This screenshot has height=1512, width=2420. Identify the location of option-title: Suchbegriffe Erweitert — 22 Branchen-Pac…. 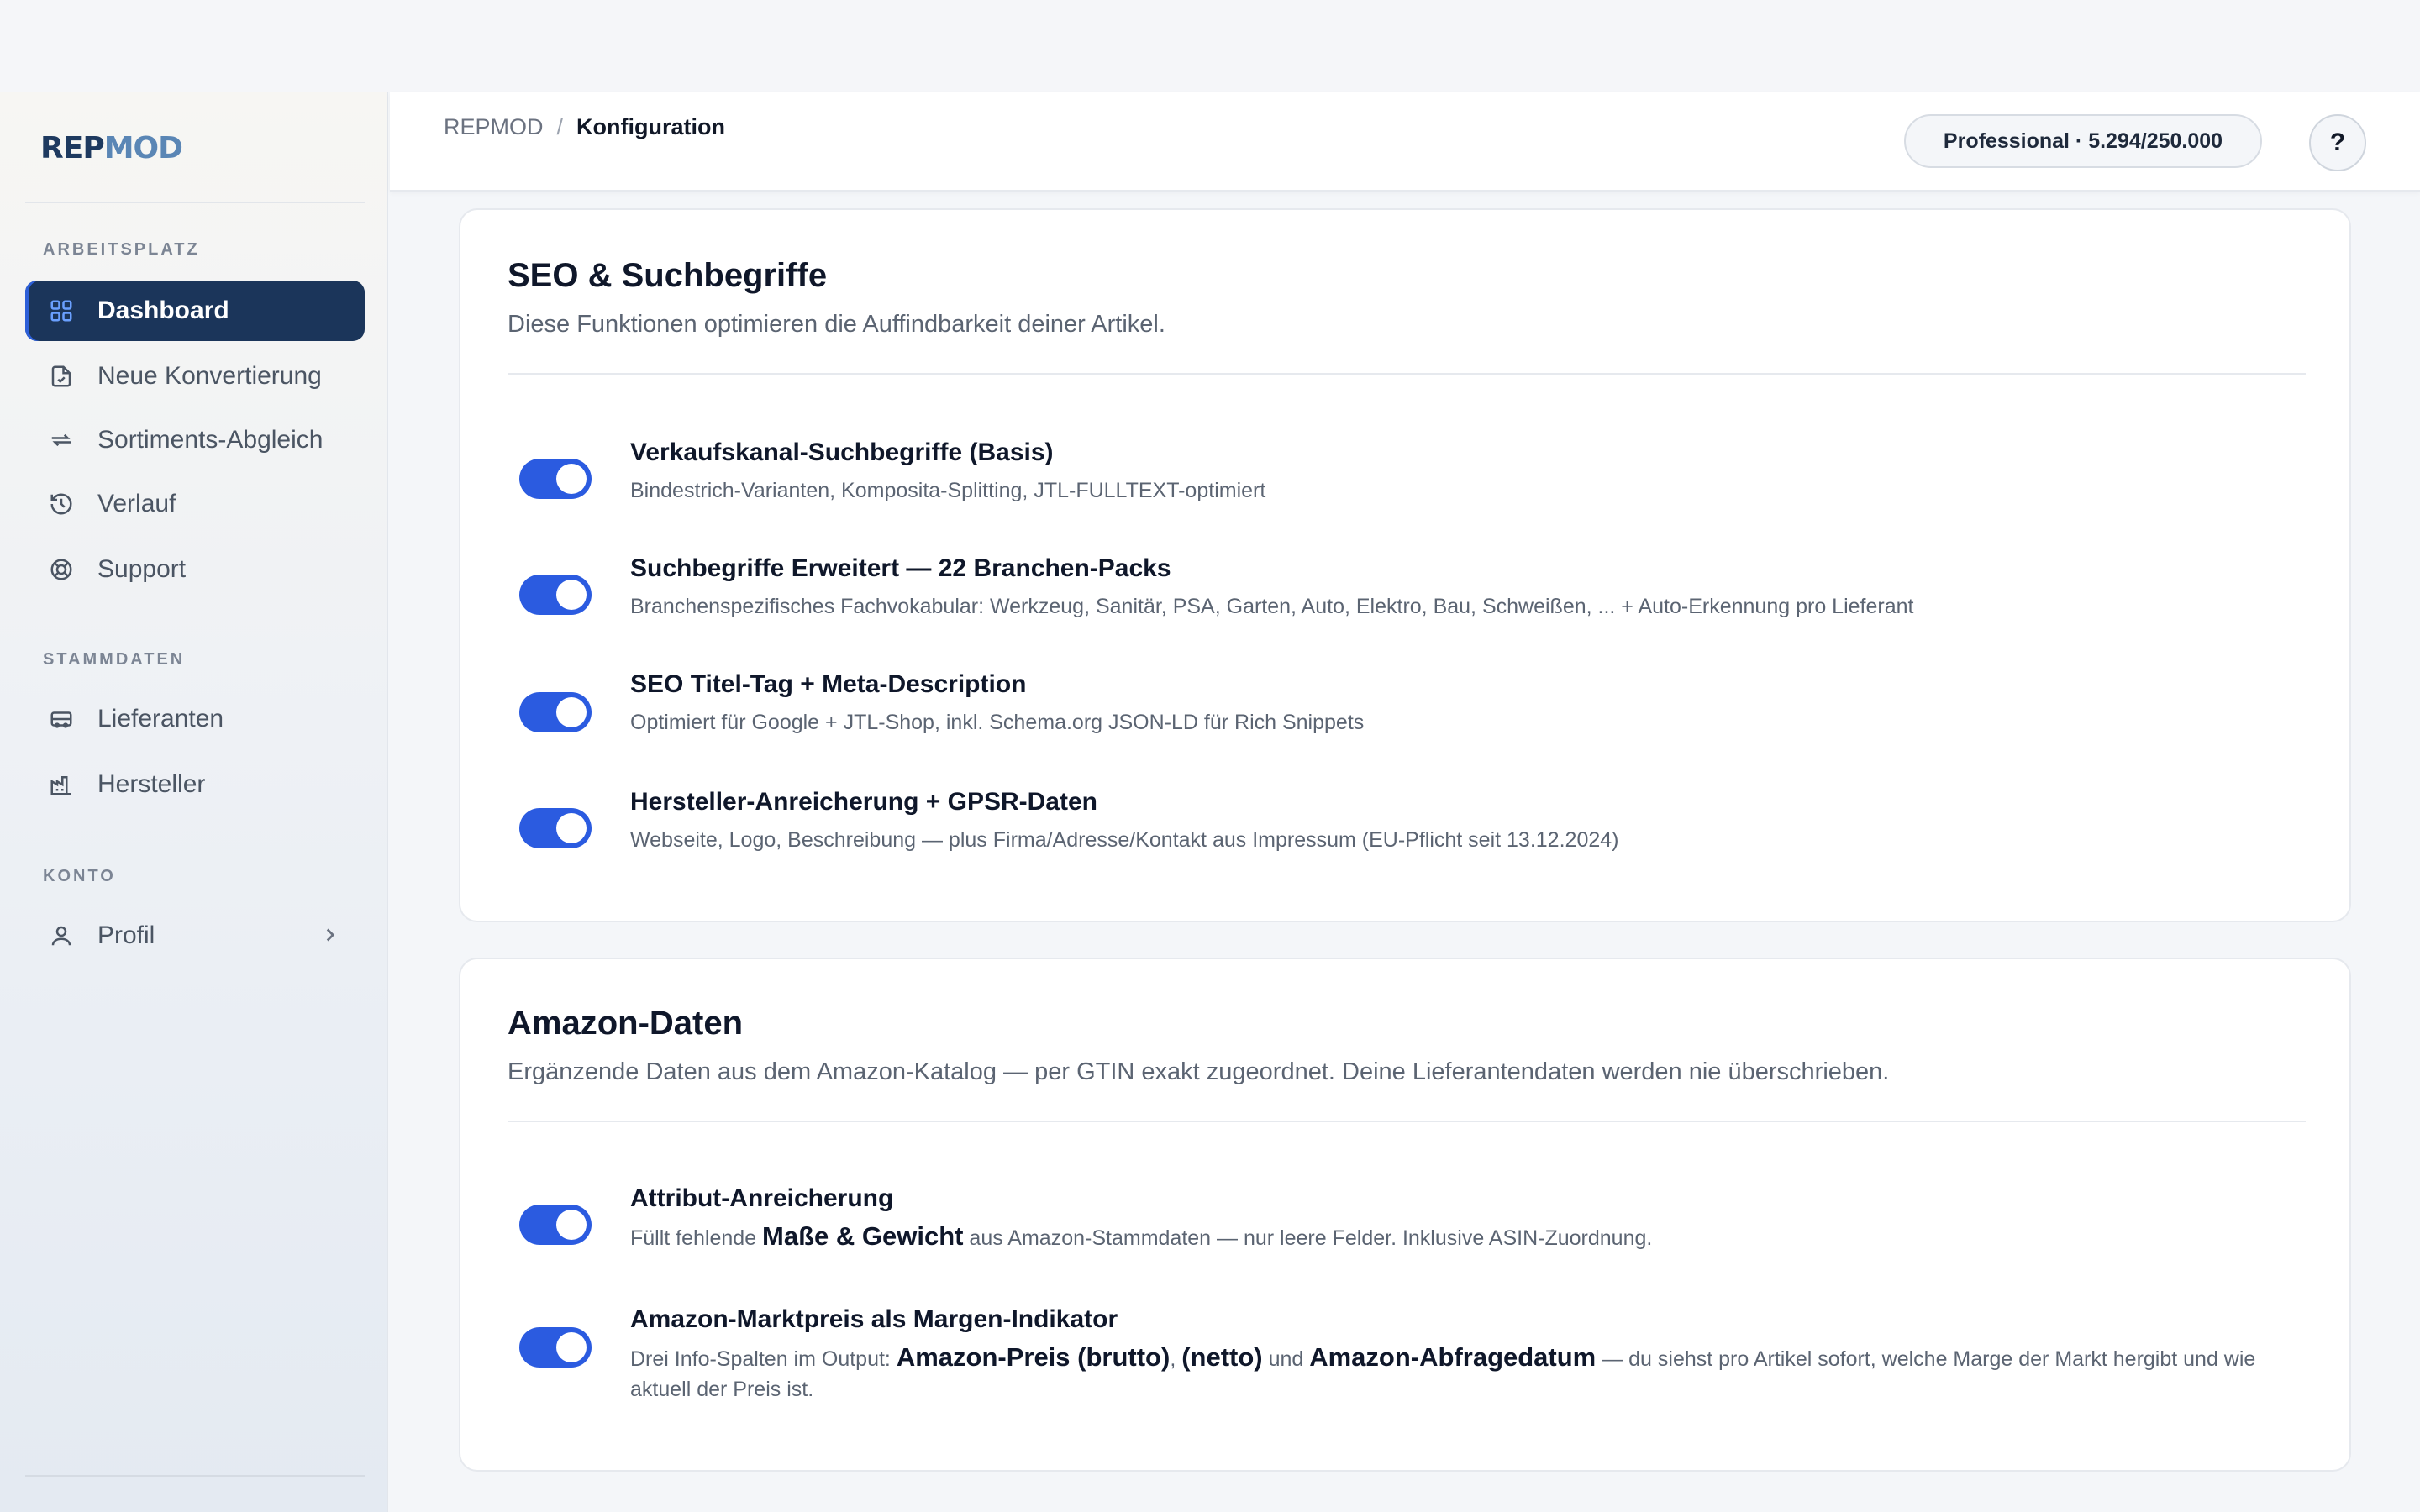
(901, 568).